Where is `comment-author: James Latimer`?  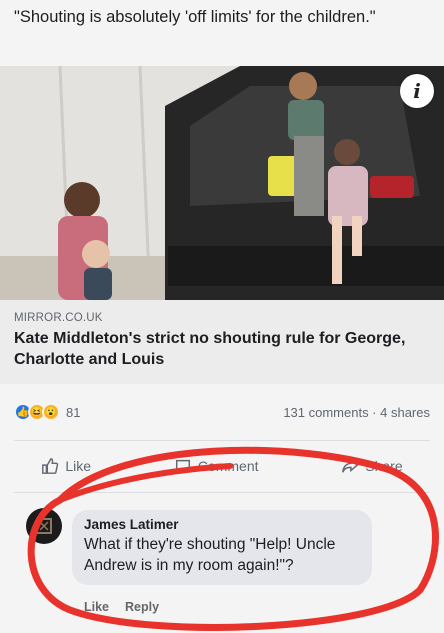 comment-author: James Latimer is located at coordinates (222, 524).